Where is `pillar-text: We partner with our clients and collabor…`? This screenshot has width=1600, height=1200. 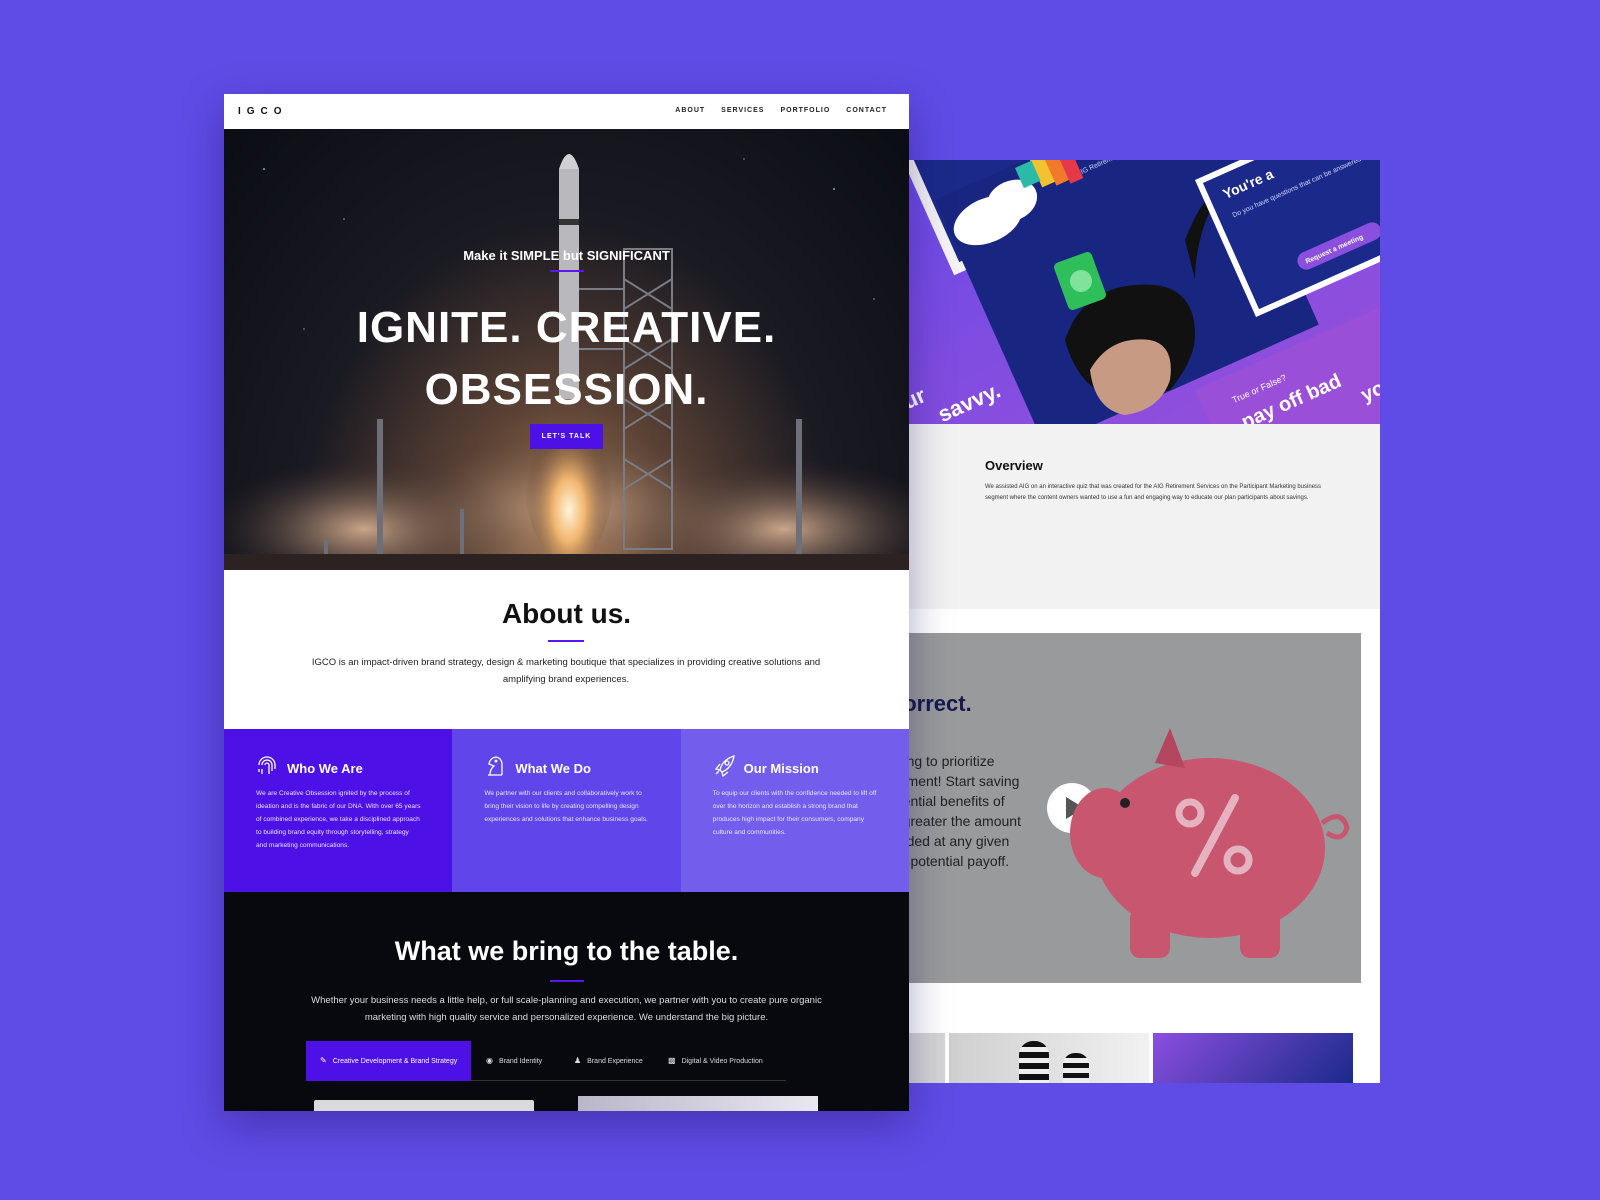
pillar-text: We partner with our clients and collabor… is located at coordinates (566, 806).